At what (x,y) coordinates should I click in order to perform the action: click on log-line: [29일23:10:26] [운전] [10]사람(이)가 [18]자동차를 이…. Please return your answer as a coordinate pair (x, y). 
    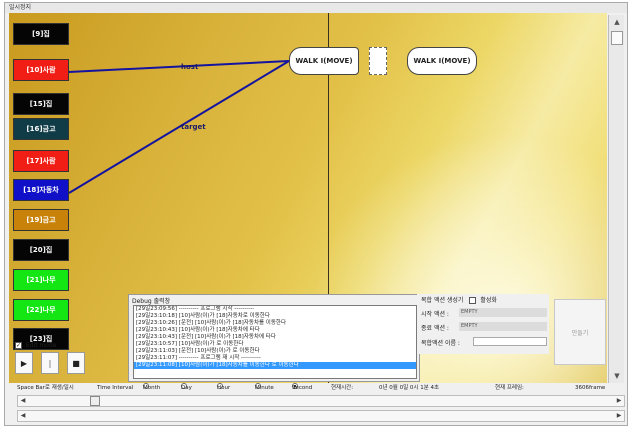
    Looking at the image, I should click on (275, 323).